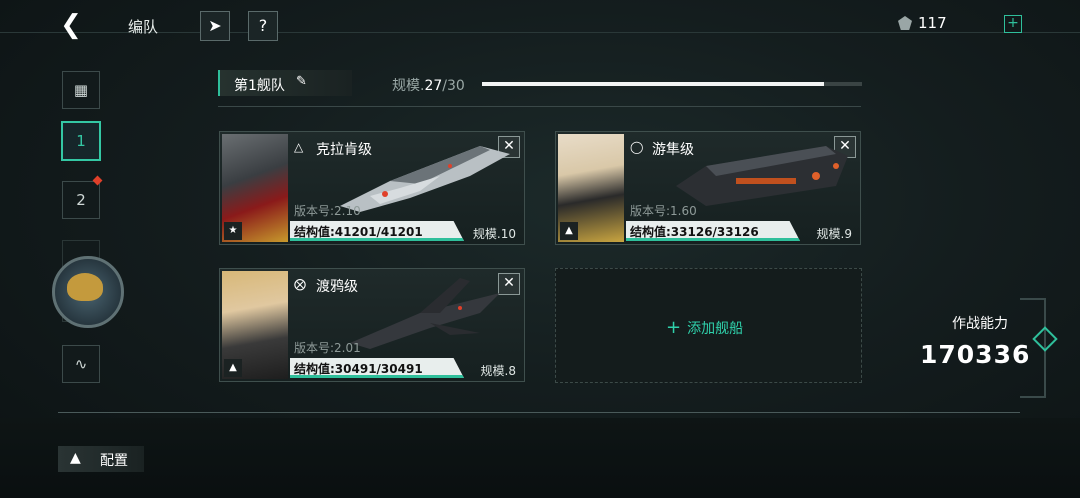  What do you see at coordinates (637, 147) in the screenshot?
I see `class-emblem-icon: ◯` at bounding box center [637, 147].